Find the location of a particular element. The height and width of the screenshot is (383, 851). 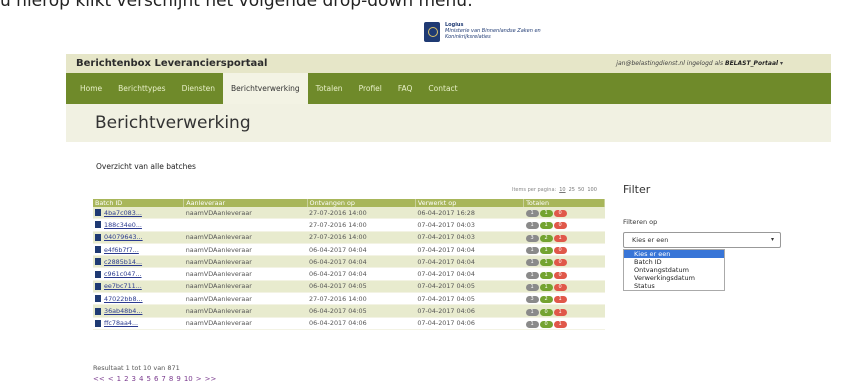

filter-select-value: Kies er een is located at coordinates (650, 240).